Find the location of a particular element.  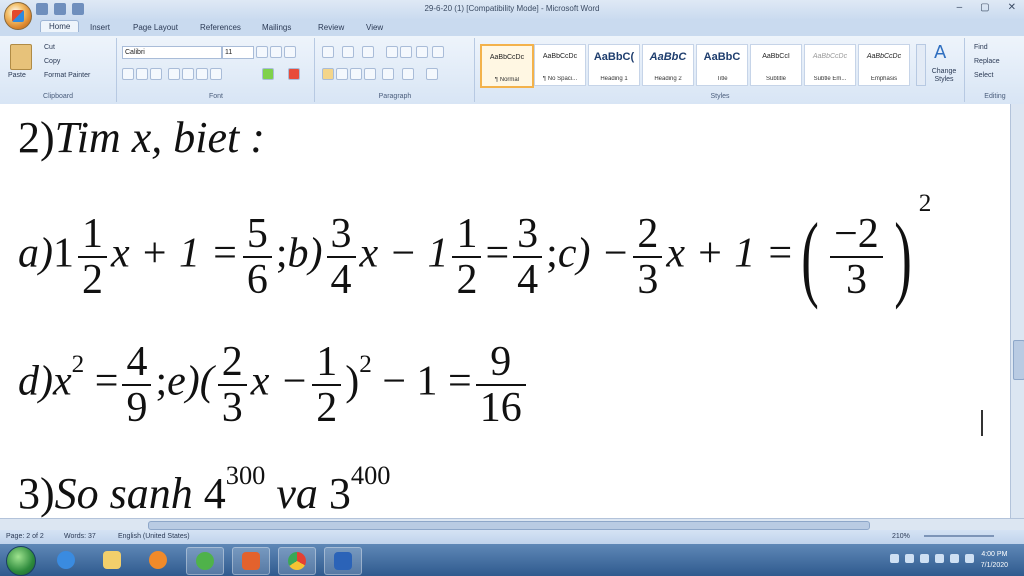

task-number: 2) is located at coordinates (36, 137).